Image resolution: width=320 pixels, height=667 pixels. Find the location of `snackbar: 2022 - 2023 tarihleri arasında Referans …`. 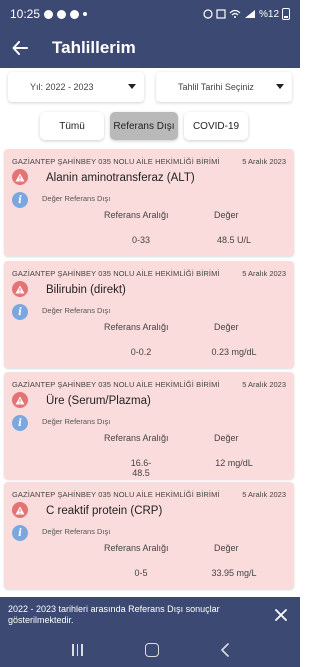

snackbar: 2022 - 2023 tarihleri arasında Referans … is located at coordinates (150, 615).